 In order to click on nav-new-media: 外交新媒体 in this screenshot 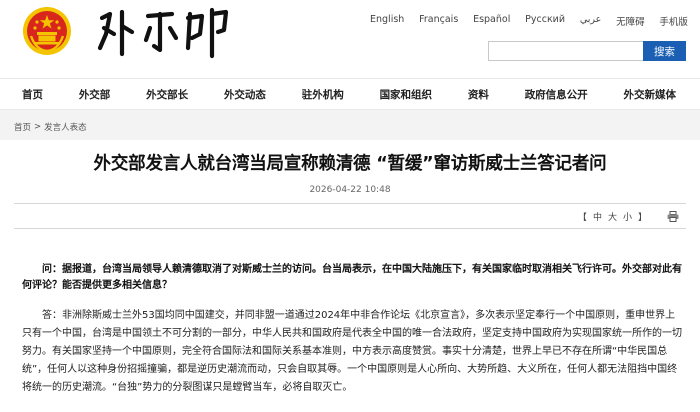, I will do `click(650, 94)`.